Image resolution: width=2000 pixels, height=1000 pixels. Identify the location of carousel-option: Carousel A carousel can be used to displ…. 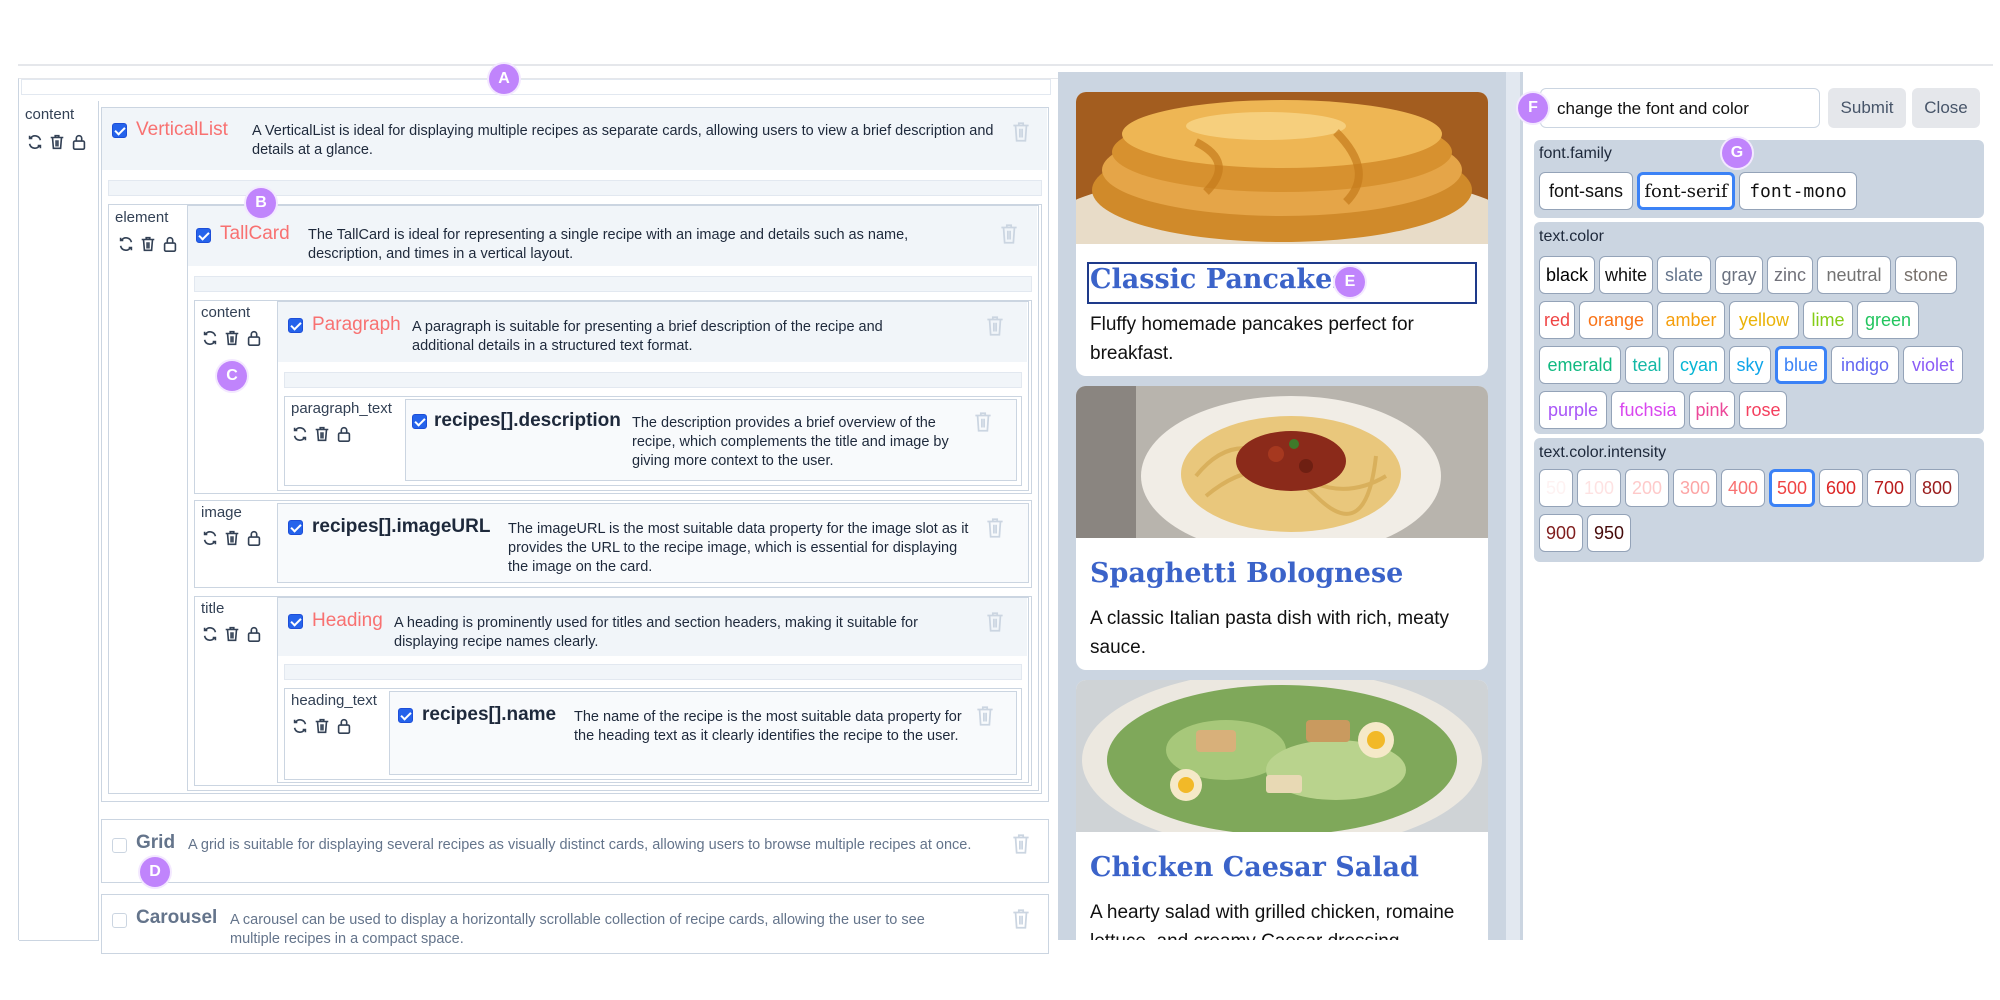
(575, 924).